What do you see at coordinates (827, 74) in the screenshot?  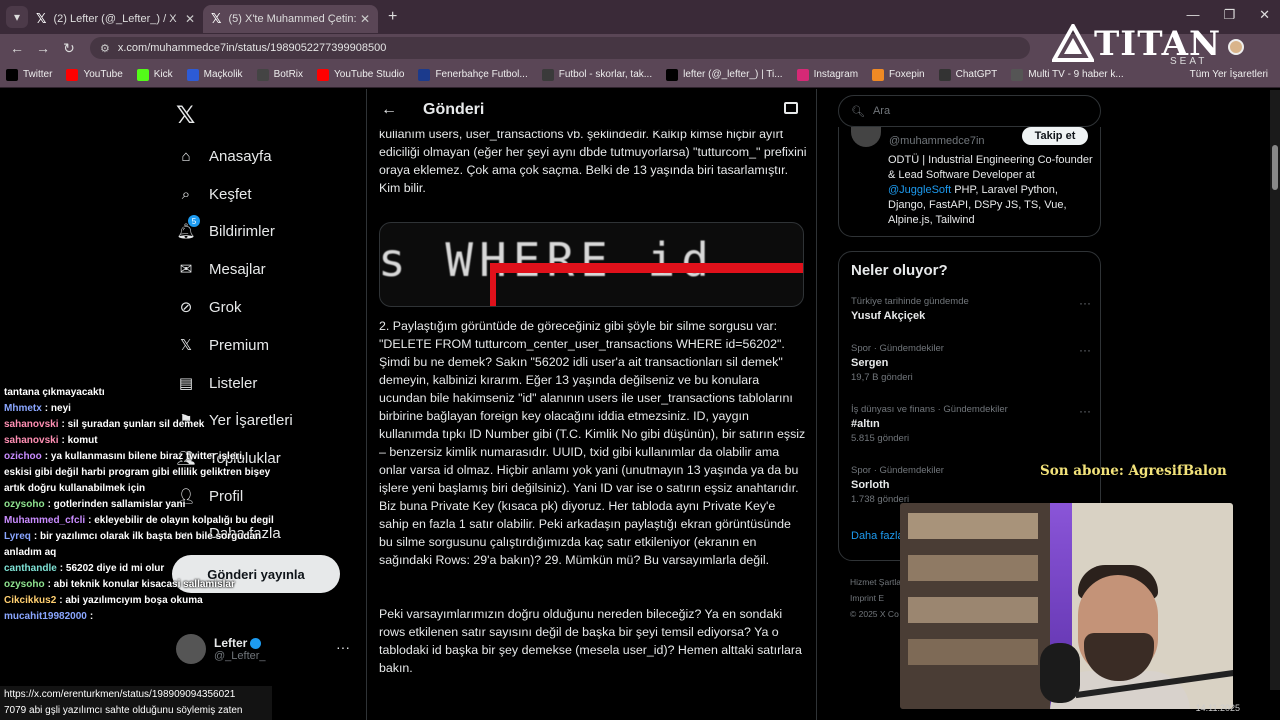 I see `bookmark-item: Instagram` at bounding box center [827, 74].